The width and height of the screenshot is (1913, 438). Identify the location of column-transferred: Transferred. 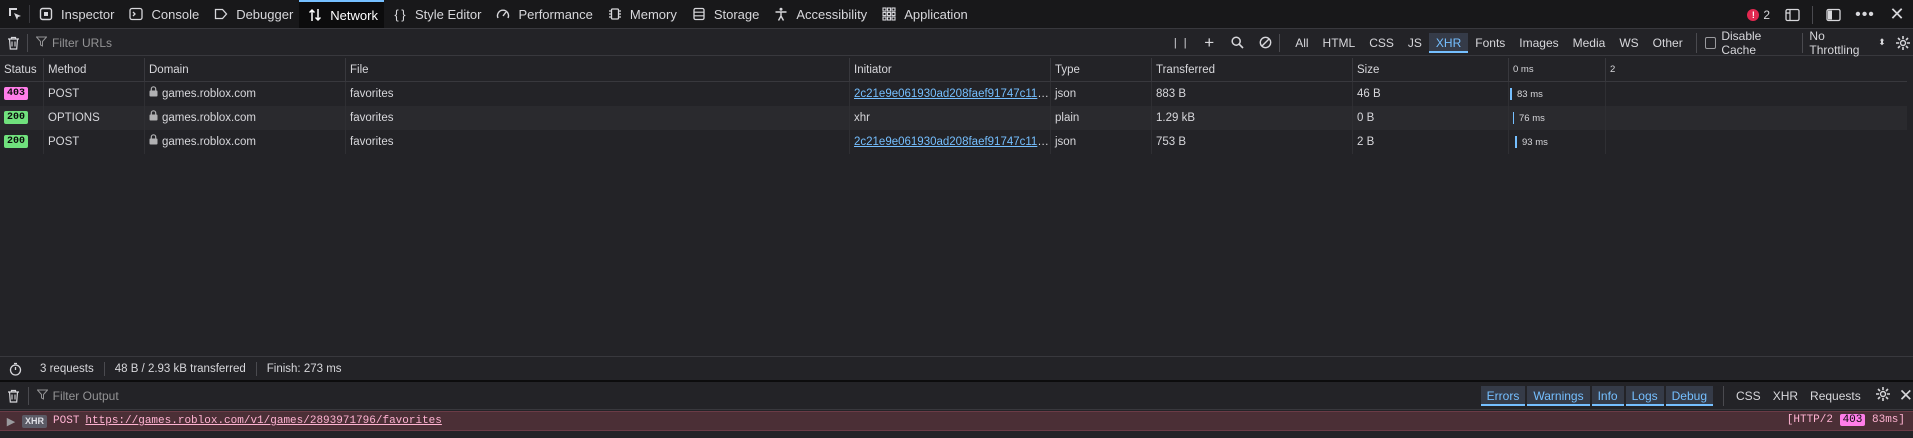
(1252, 69).